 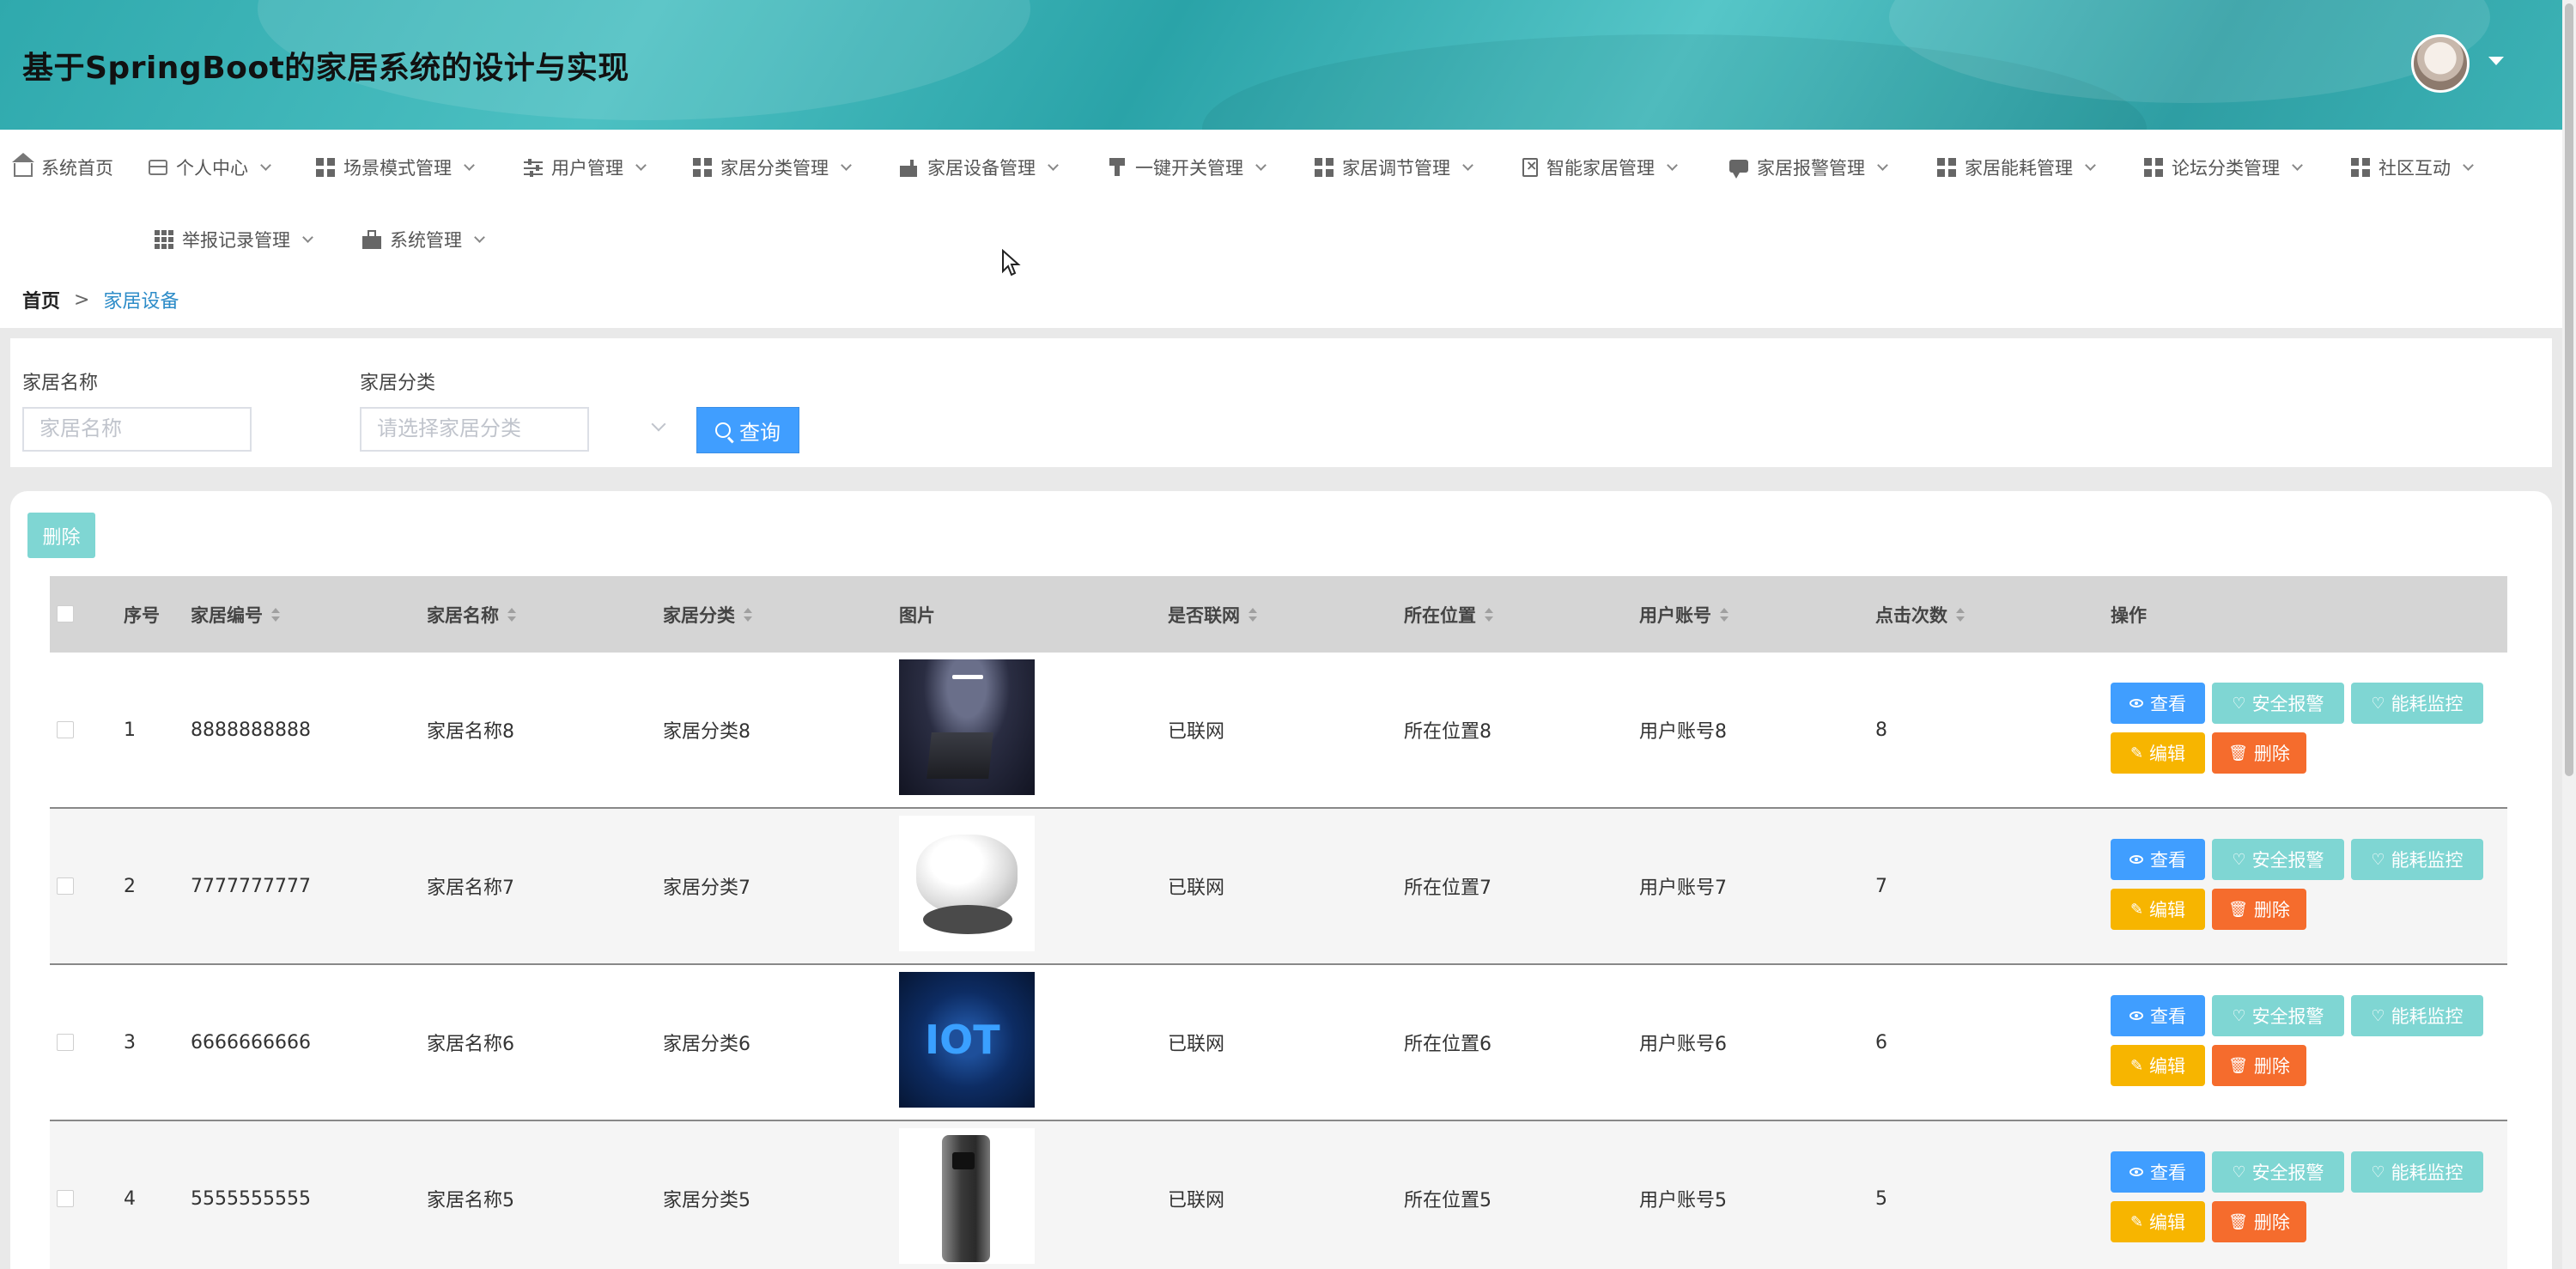 I want to click on nav-item-forum-category: 论坛分类管理, so click(x=2223, y=167).